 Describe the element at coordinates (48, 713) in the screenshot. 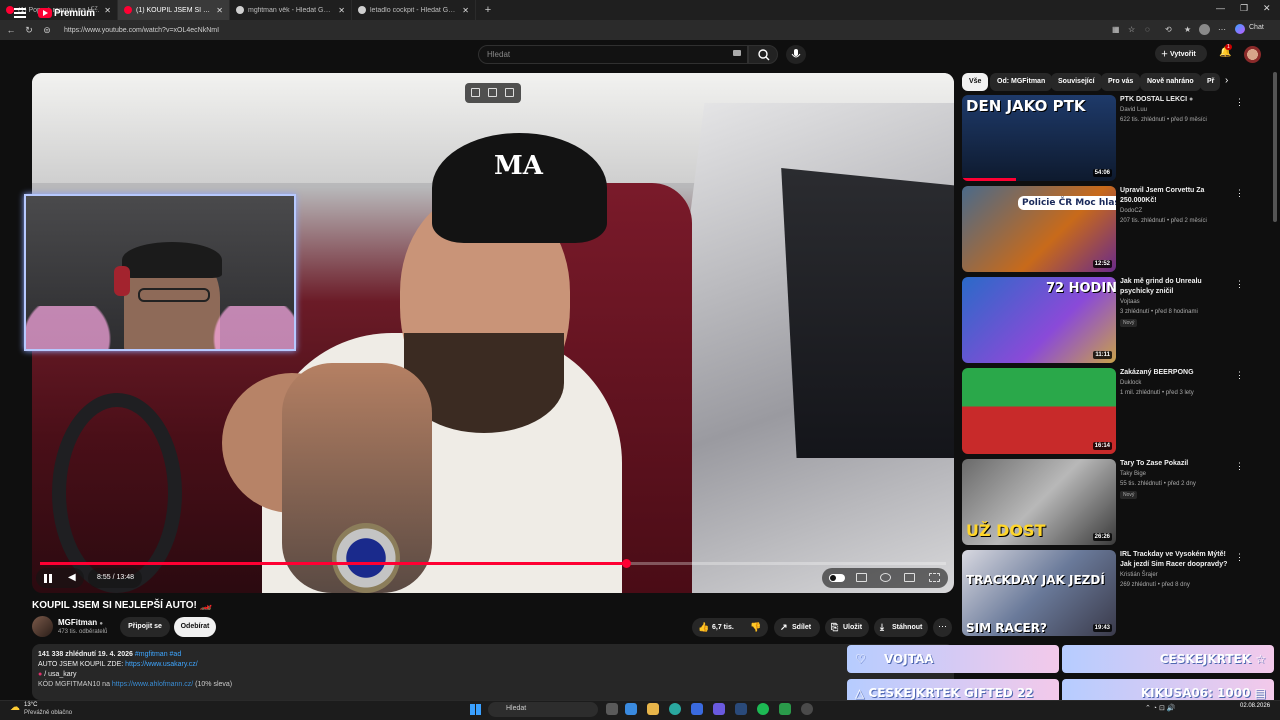

I see `weather-description: Převážně oblačno` at that location.